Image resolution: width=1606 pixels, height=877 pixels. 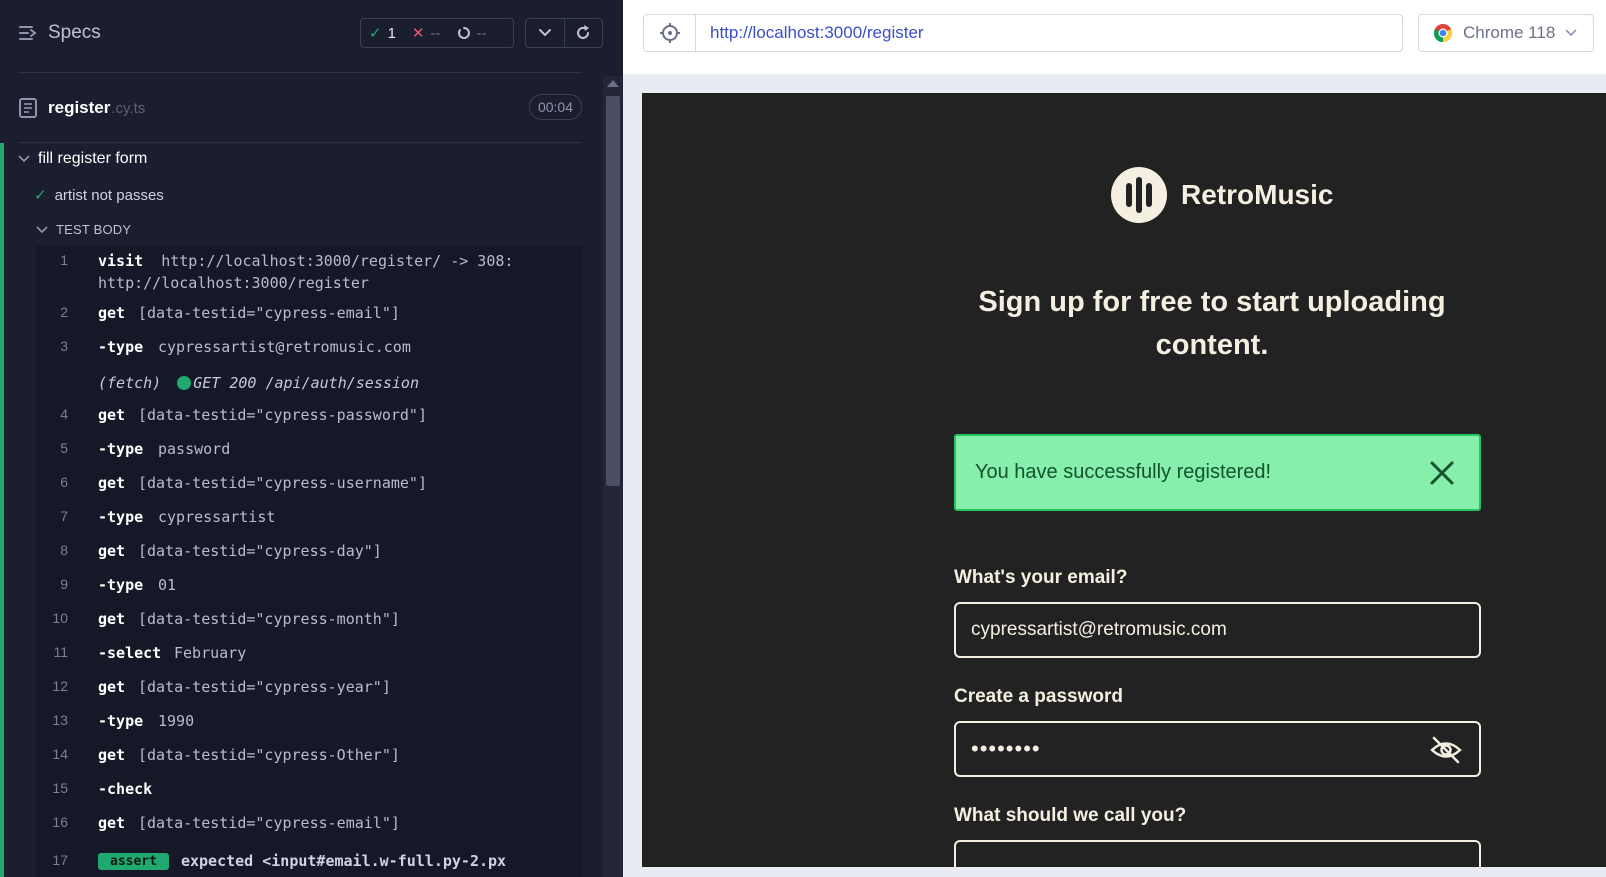 I want to click on command-number: 11, so click(x=60, y=652).